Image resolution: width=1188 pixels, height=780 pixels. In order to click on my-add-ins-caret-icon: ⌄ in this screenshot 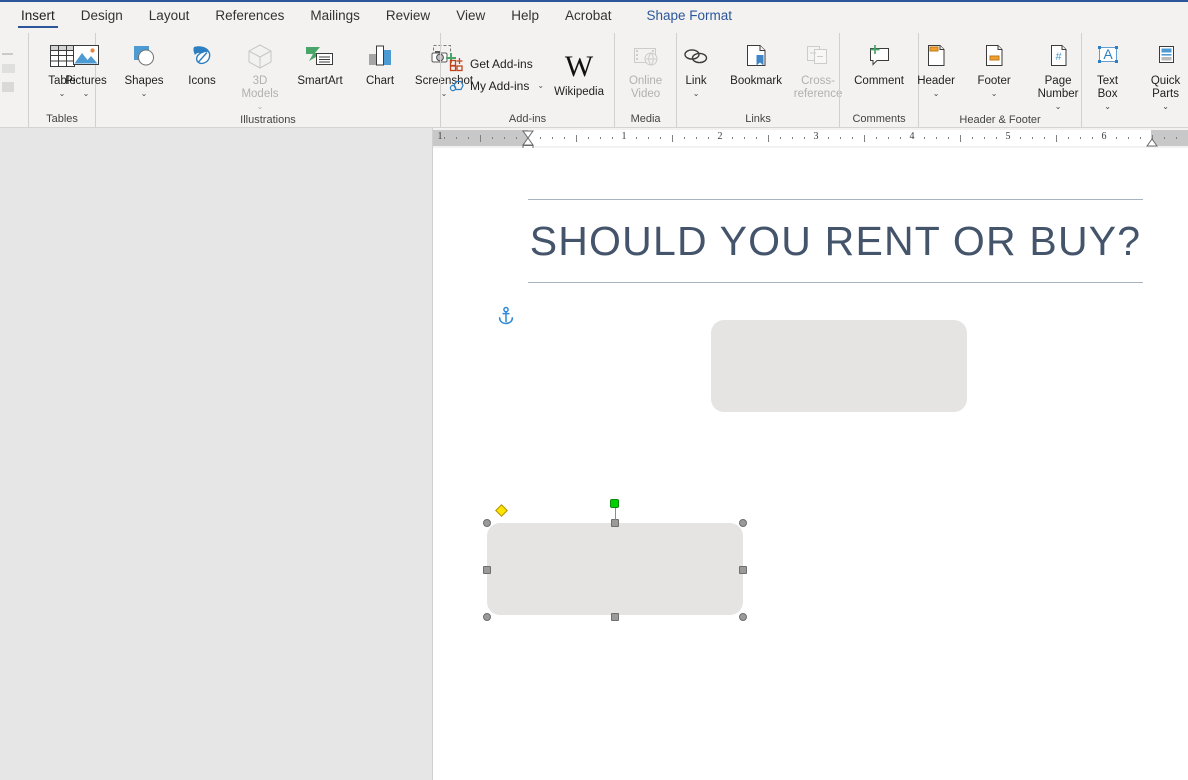, I will do `click(540, 85)`.